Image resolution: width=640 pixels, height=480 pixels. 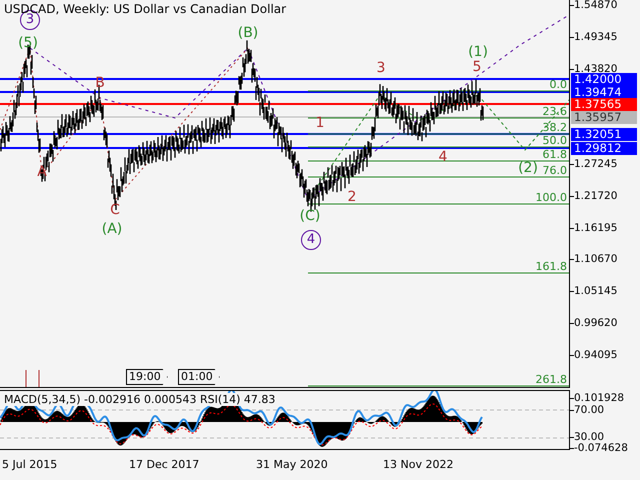 What do you see at coordinates (140, 399) in the screenshot?
I see `indicator-label: MACD(5,34,5) -0.002916 0.000543 RSI(14) 47.83` at bounding box center [140, 399].